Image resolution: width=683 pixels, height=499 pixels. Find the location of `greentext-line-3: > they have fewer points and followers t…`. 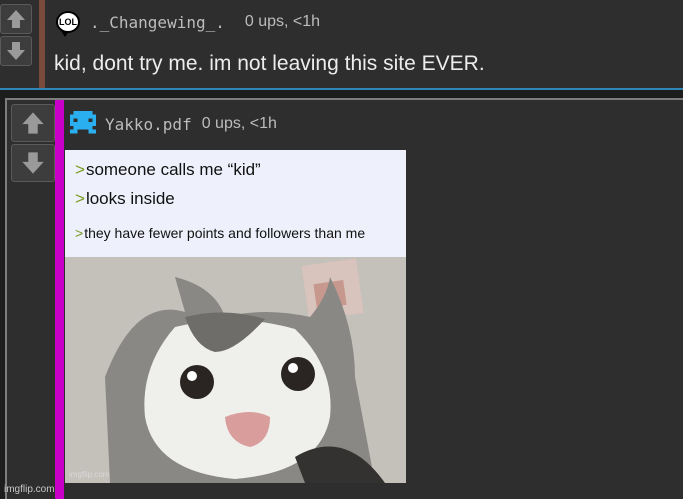

greentext-line-3: > they have fewer points and followers t… is located at coordinates (220, 233).